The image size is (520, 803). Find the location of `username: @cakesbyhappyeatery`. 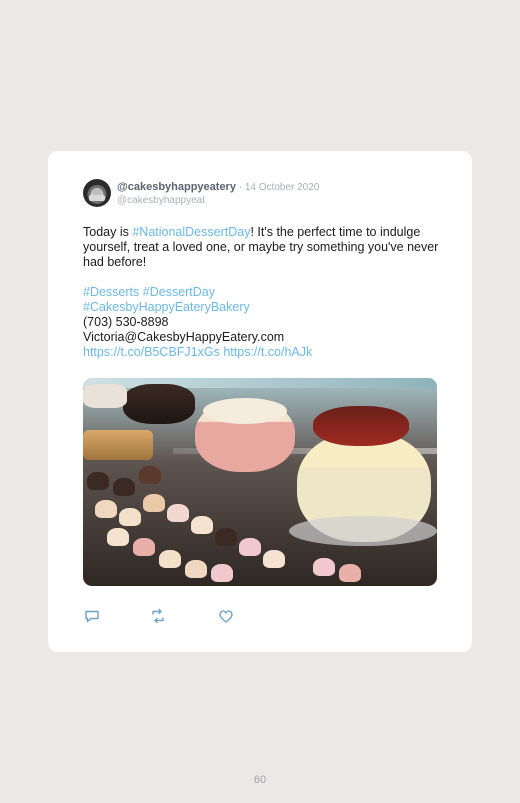

username: @cakesbyhappyeatery is located at coordinates (176, 187).